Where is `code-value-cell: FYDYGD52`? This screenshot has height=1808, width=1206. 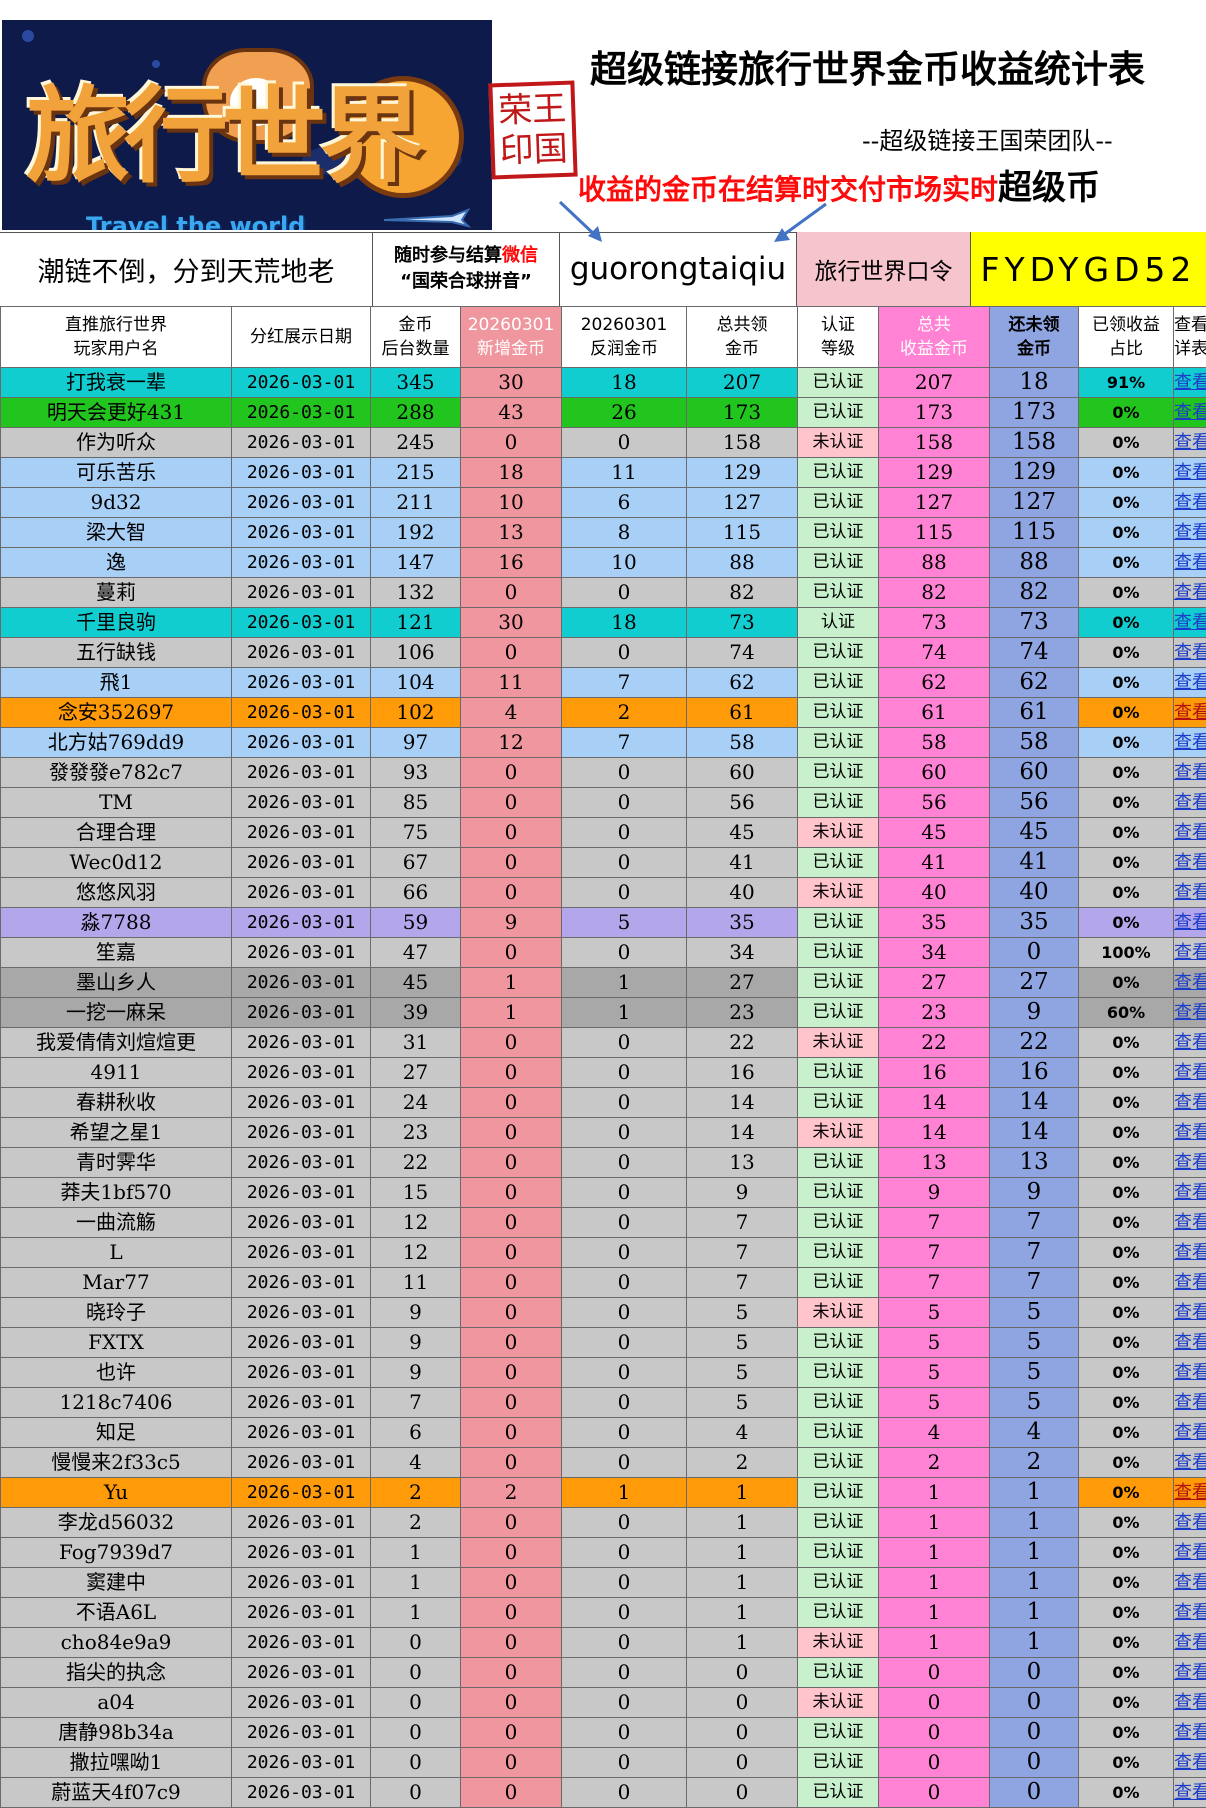 code-value-cell: FYDYGD52 is located at coordinates (1088, 269).